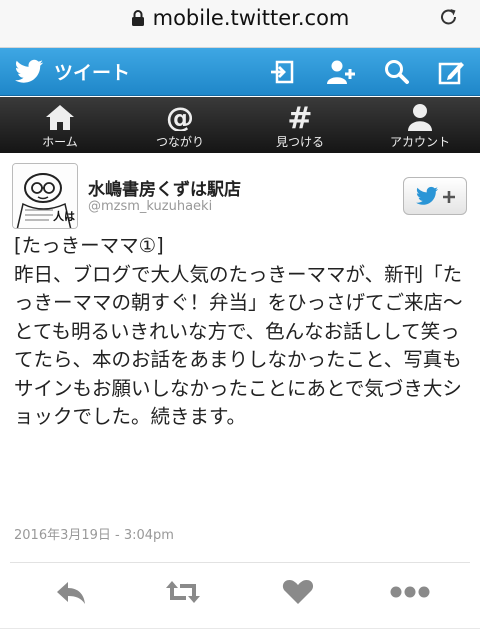 This screenshot has width=480, height=639. Describe the element at coordinates (29, 72) in the screenshot. I see `twitter-bird-icon` at that location.